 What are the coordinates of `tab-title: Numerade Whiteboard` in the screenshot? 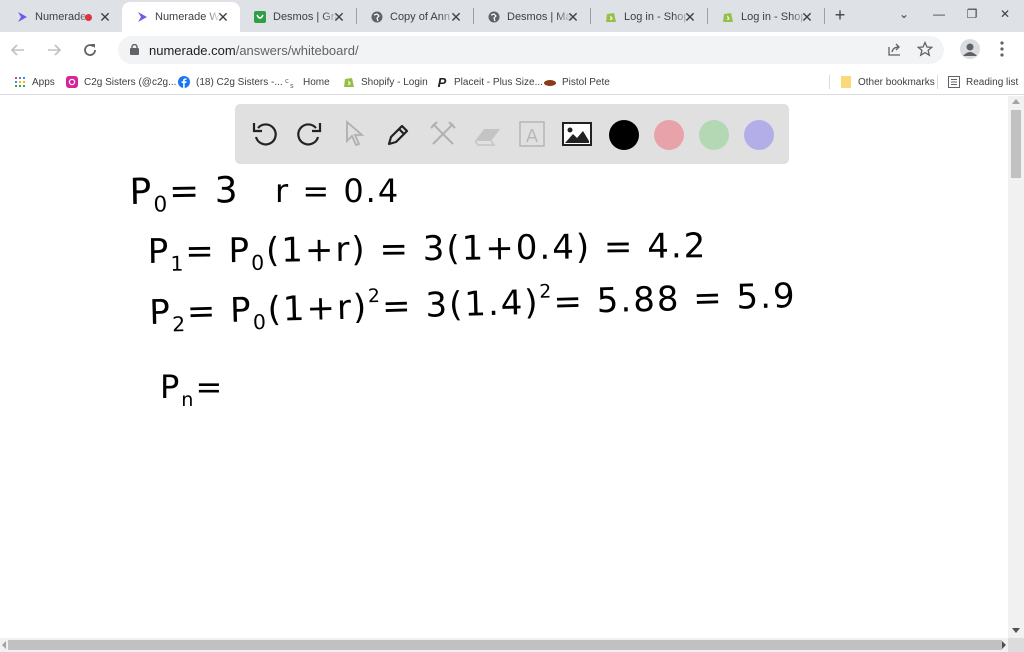 It's located at (188, 17).